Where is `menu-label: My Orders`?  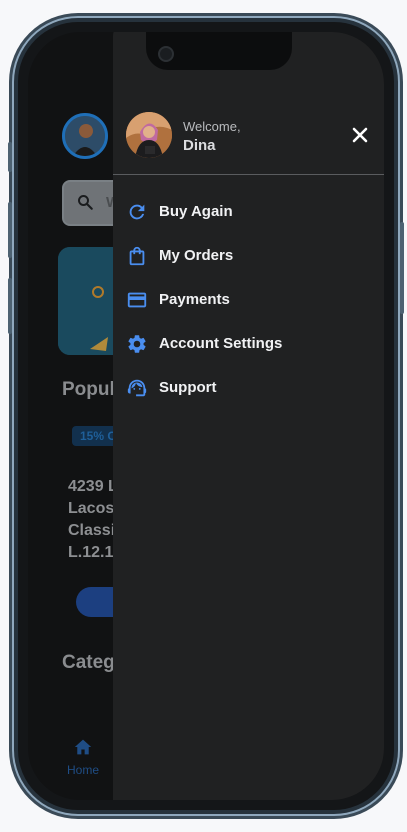 menu-label: My Orders is located at coordinates (196, 255).